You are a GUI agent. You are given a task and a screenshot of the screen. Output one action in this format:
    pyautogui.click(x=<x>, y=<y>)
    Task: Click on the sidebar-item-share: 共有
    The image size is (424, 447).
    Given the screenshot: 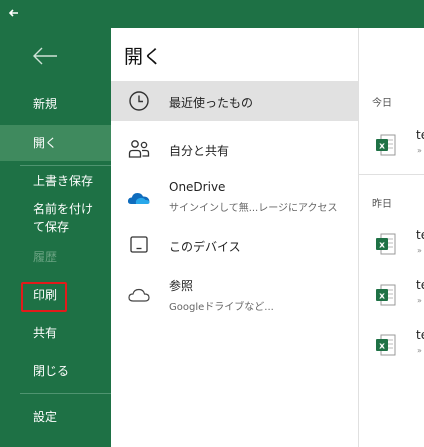 What is the action you would take?
    pyautogui.click(x=55, y=333)
    